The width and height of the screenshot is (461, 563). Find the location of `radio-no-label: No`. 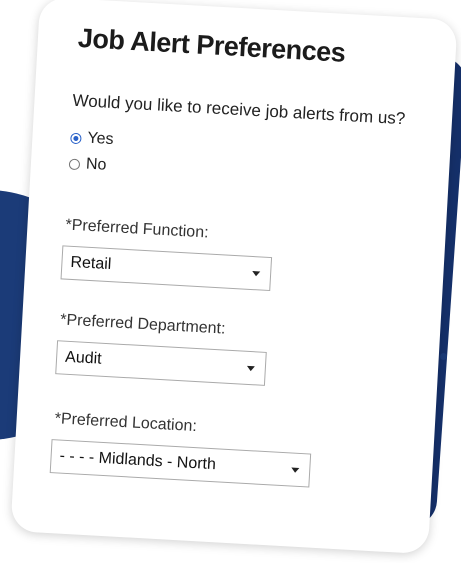

radio-no-label: No is located at coordinates (96, 164).